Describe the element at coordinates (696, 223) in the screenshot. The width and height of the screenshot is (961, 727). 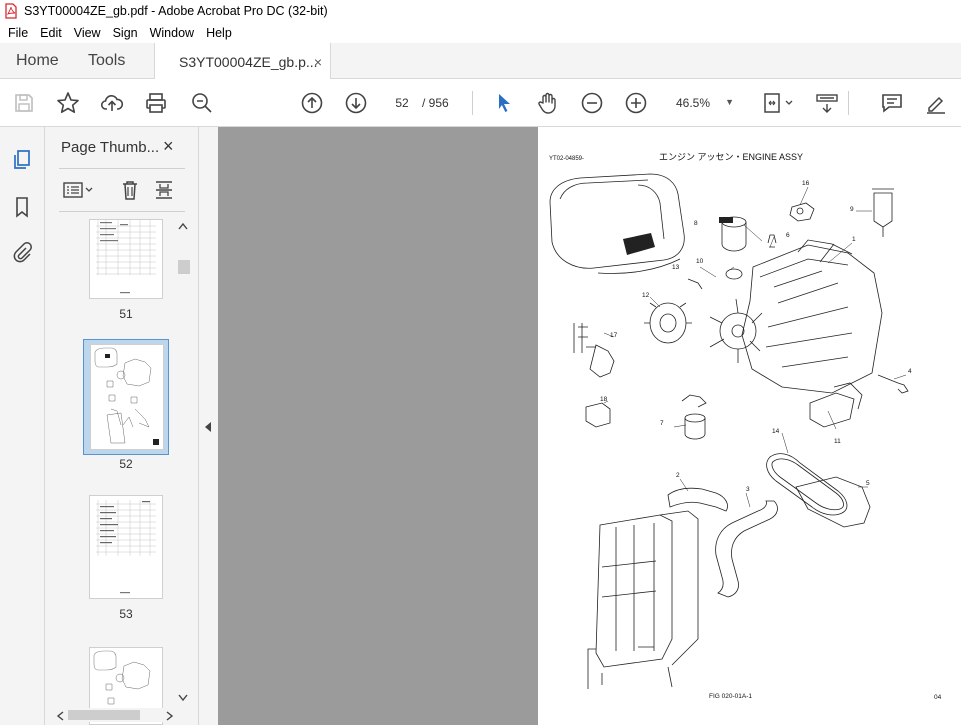
I see `callout-8: 8` at that location.